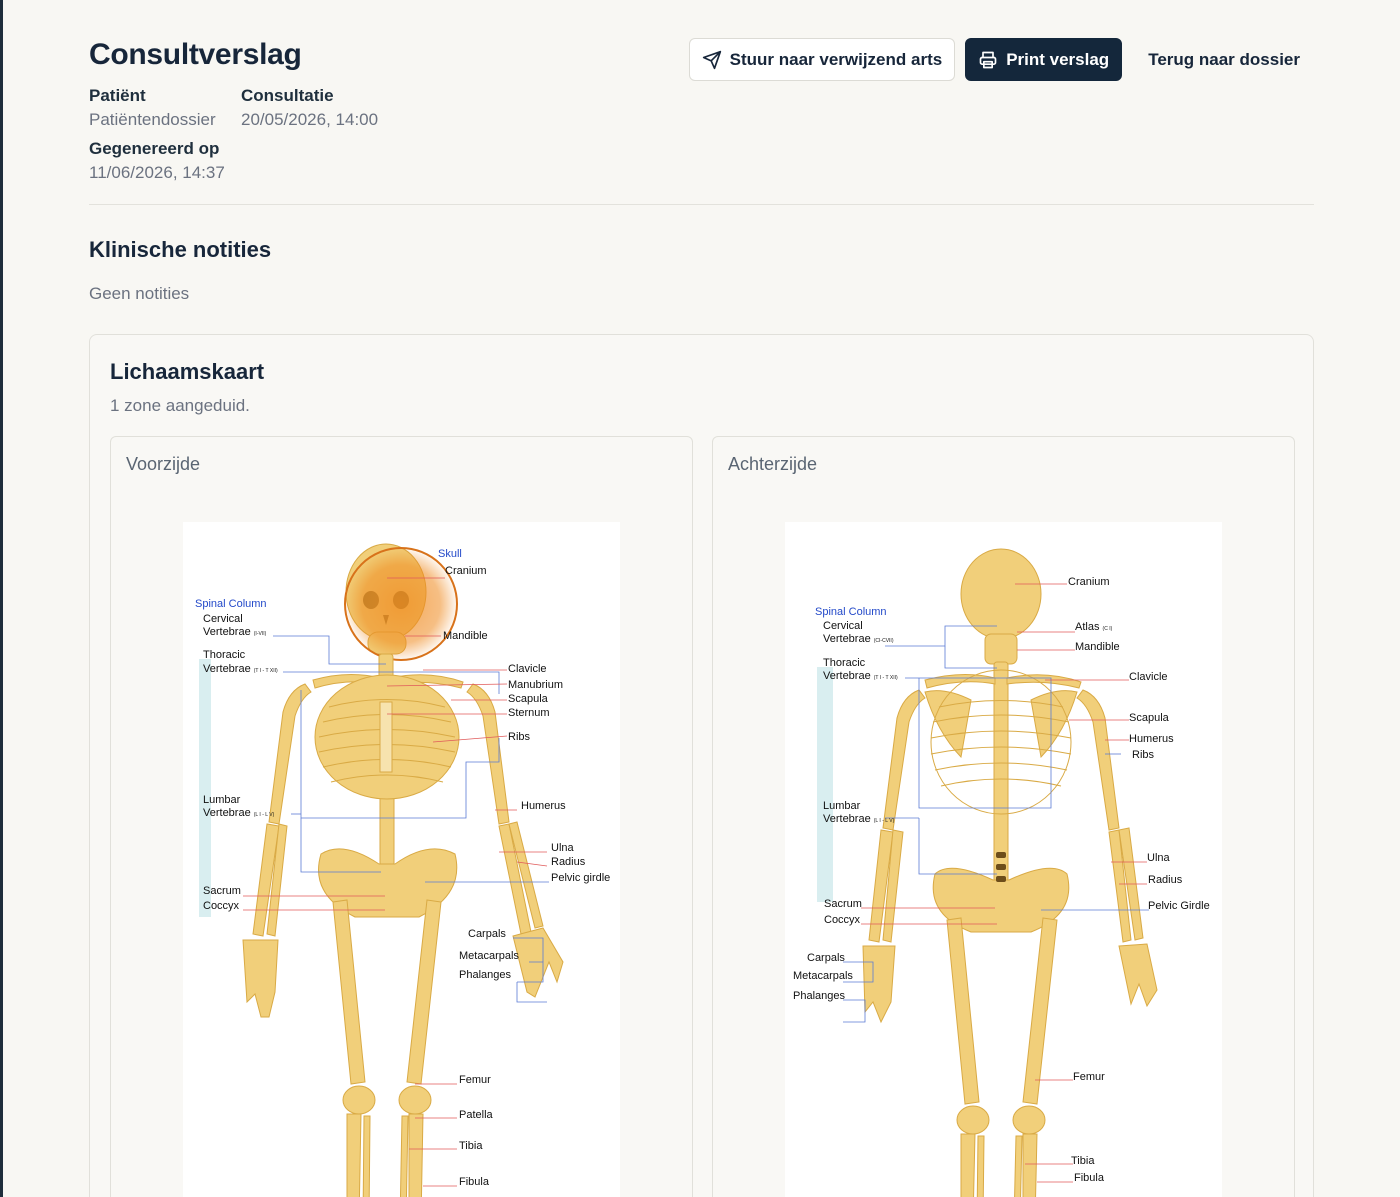 This screenshot has width=1400, height=1197. Describe the element at coordinates (843, 626) in the screenshot. I see `back-label-cervical: Cervical` at that location.